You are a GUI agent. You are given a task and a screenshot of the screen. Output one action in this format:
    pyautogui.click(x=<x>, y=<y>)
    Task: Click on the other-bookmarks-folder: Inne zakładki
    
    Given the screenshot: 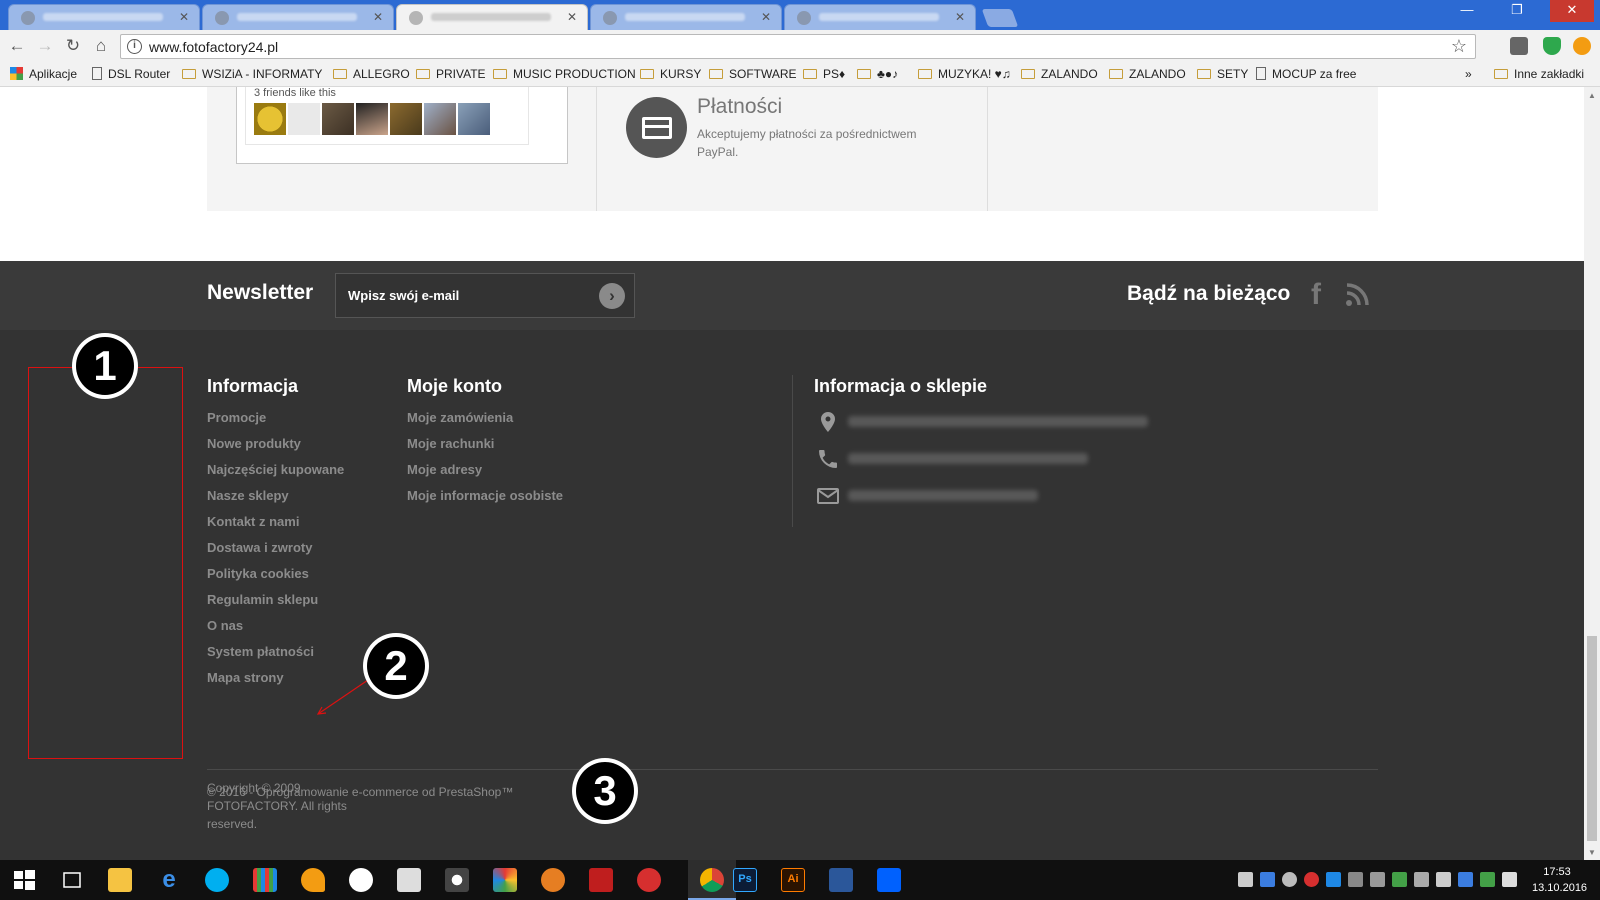 What is the action you would take?
    pyautogui.click(x=1539, y=75)
    